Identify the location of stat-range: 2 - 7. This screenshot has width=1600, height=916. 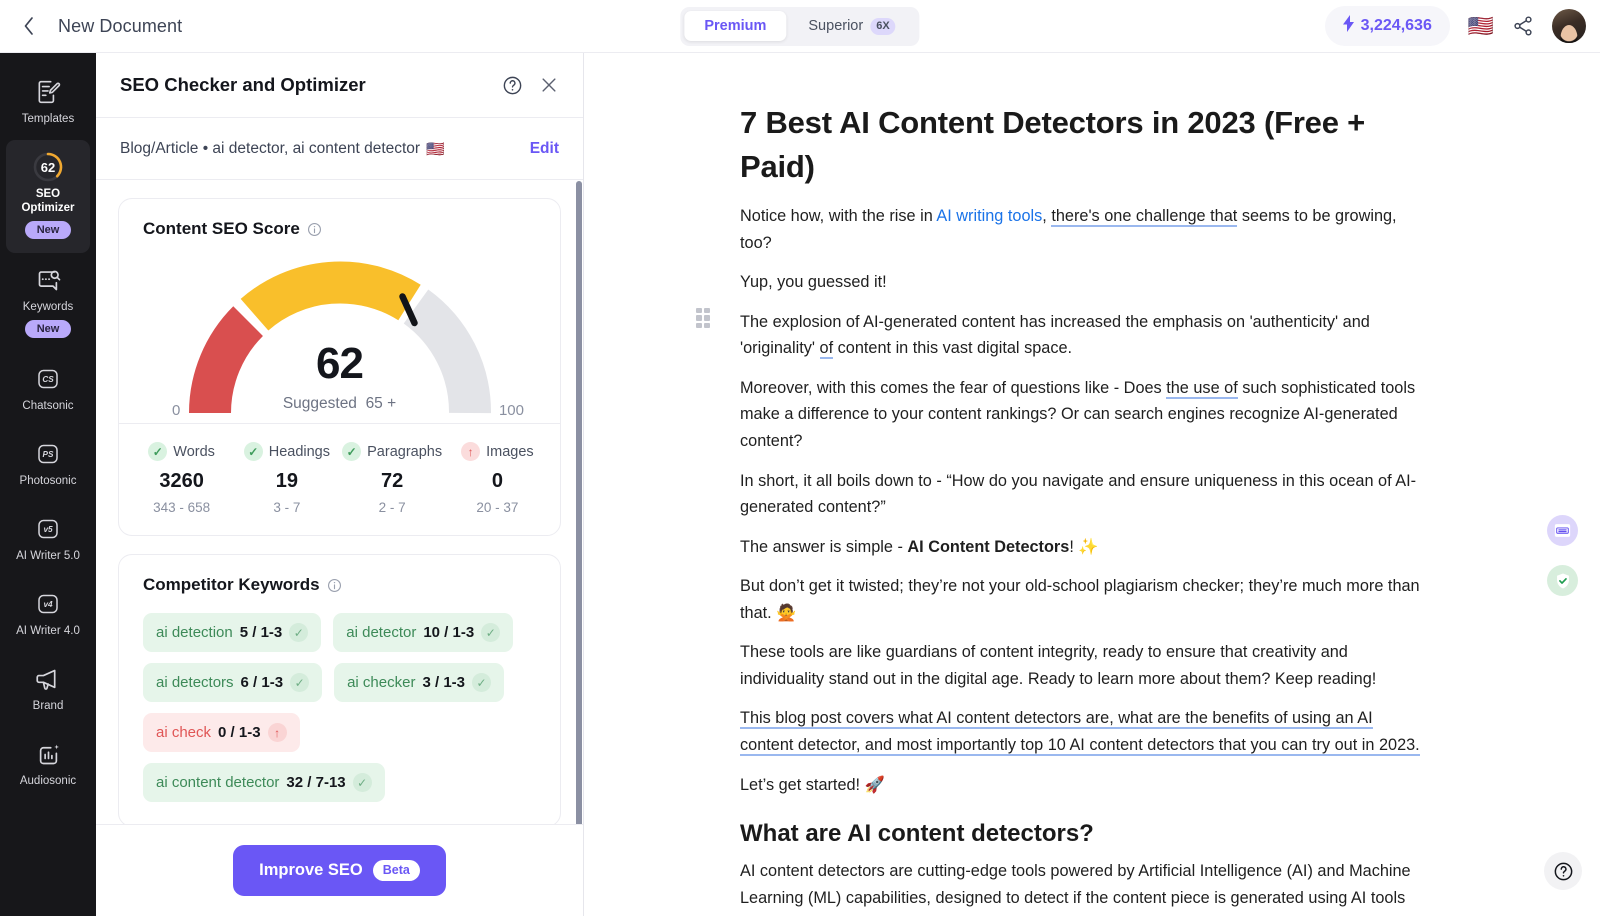
(392, 507).